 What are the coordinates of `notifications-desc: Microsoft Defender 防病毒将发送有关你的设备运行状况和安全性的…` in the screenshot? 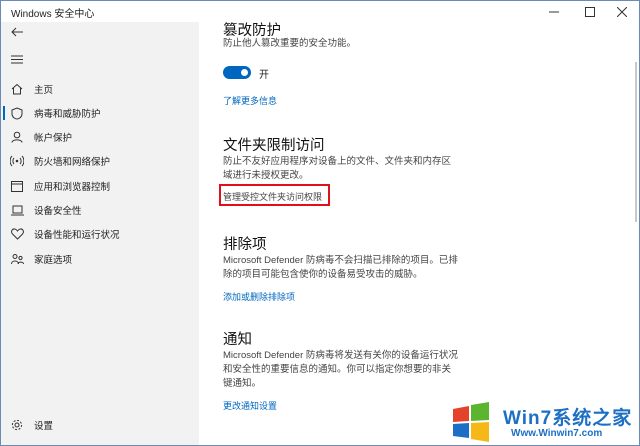 It's located at (340, 369).